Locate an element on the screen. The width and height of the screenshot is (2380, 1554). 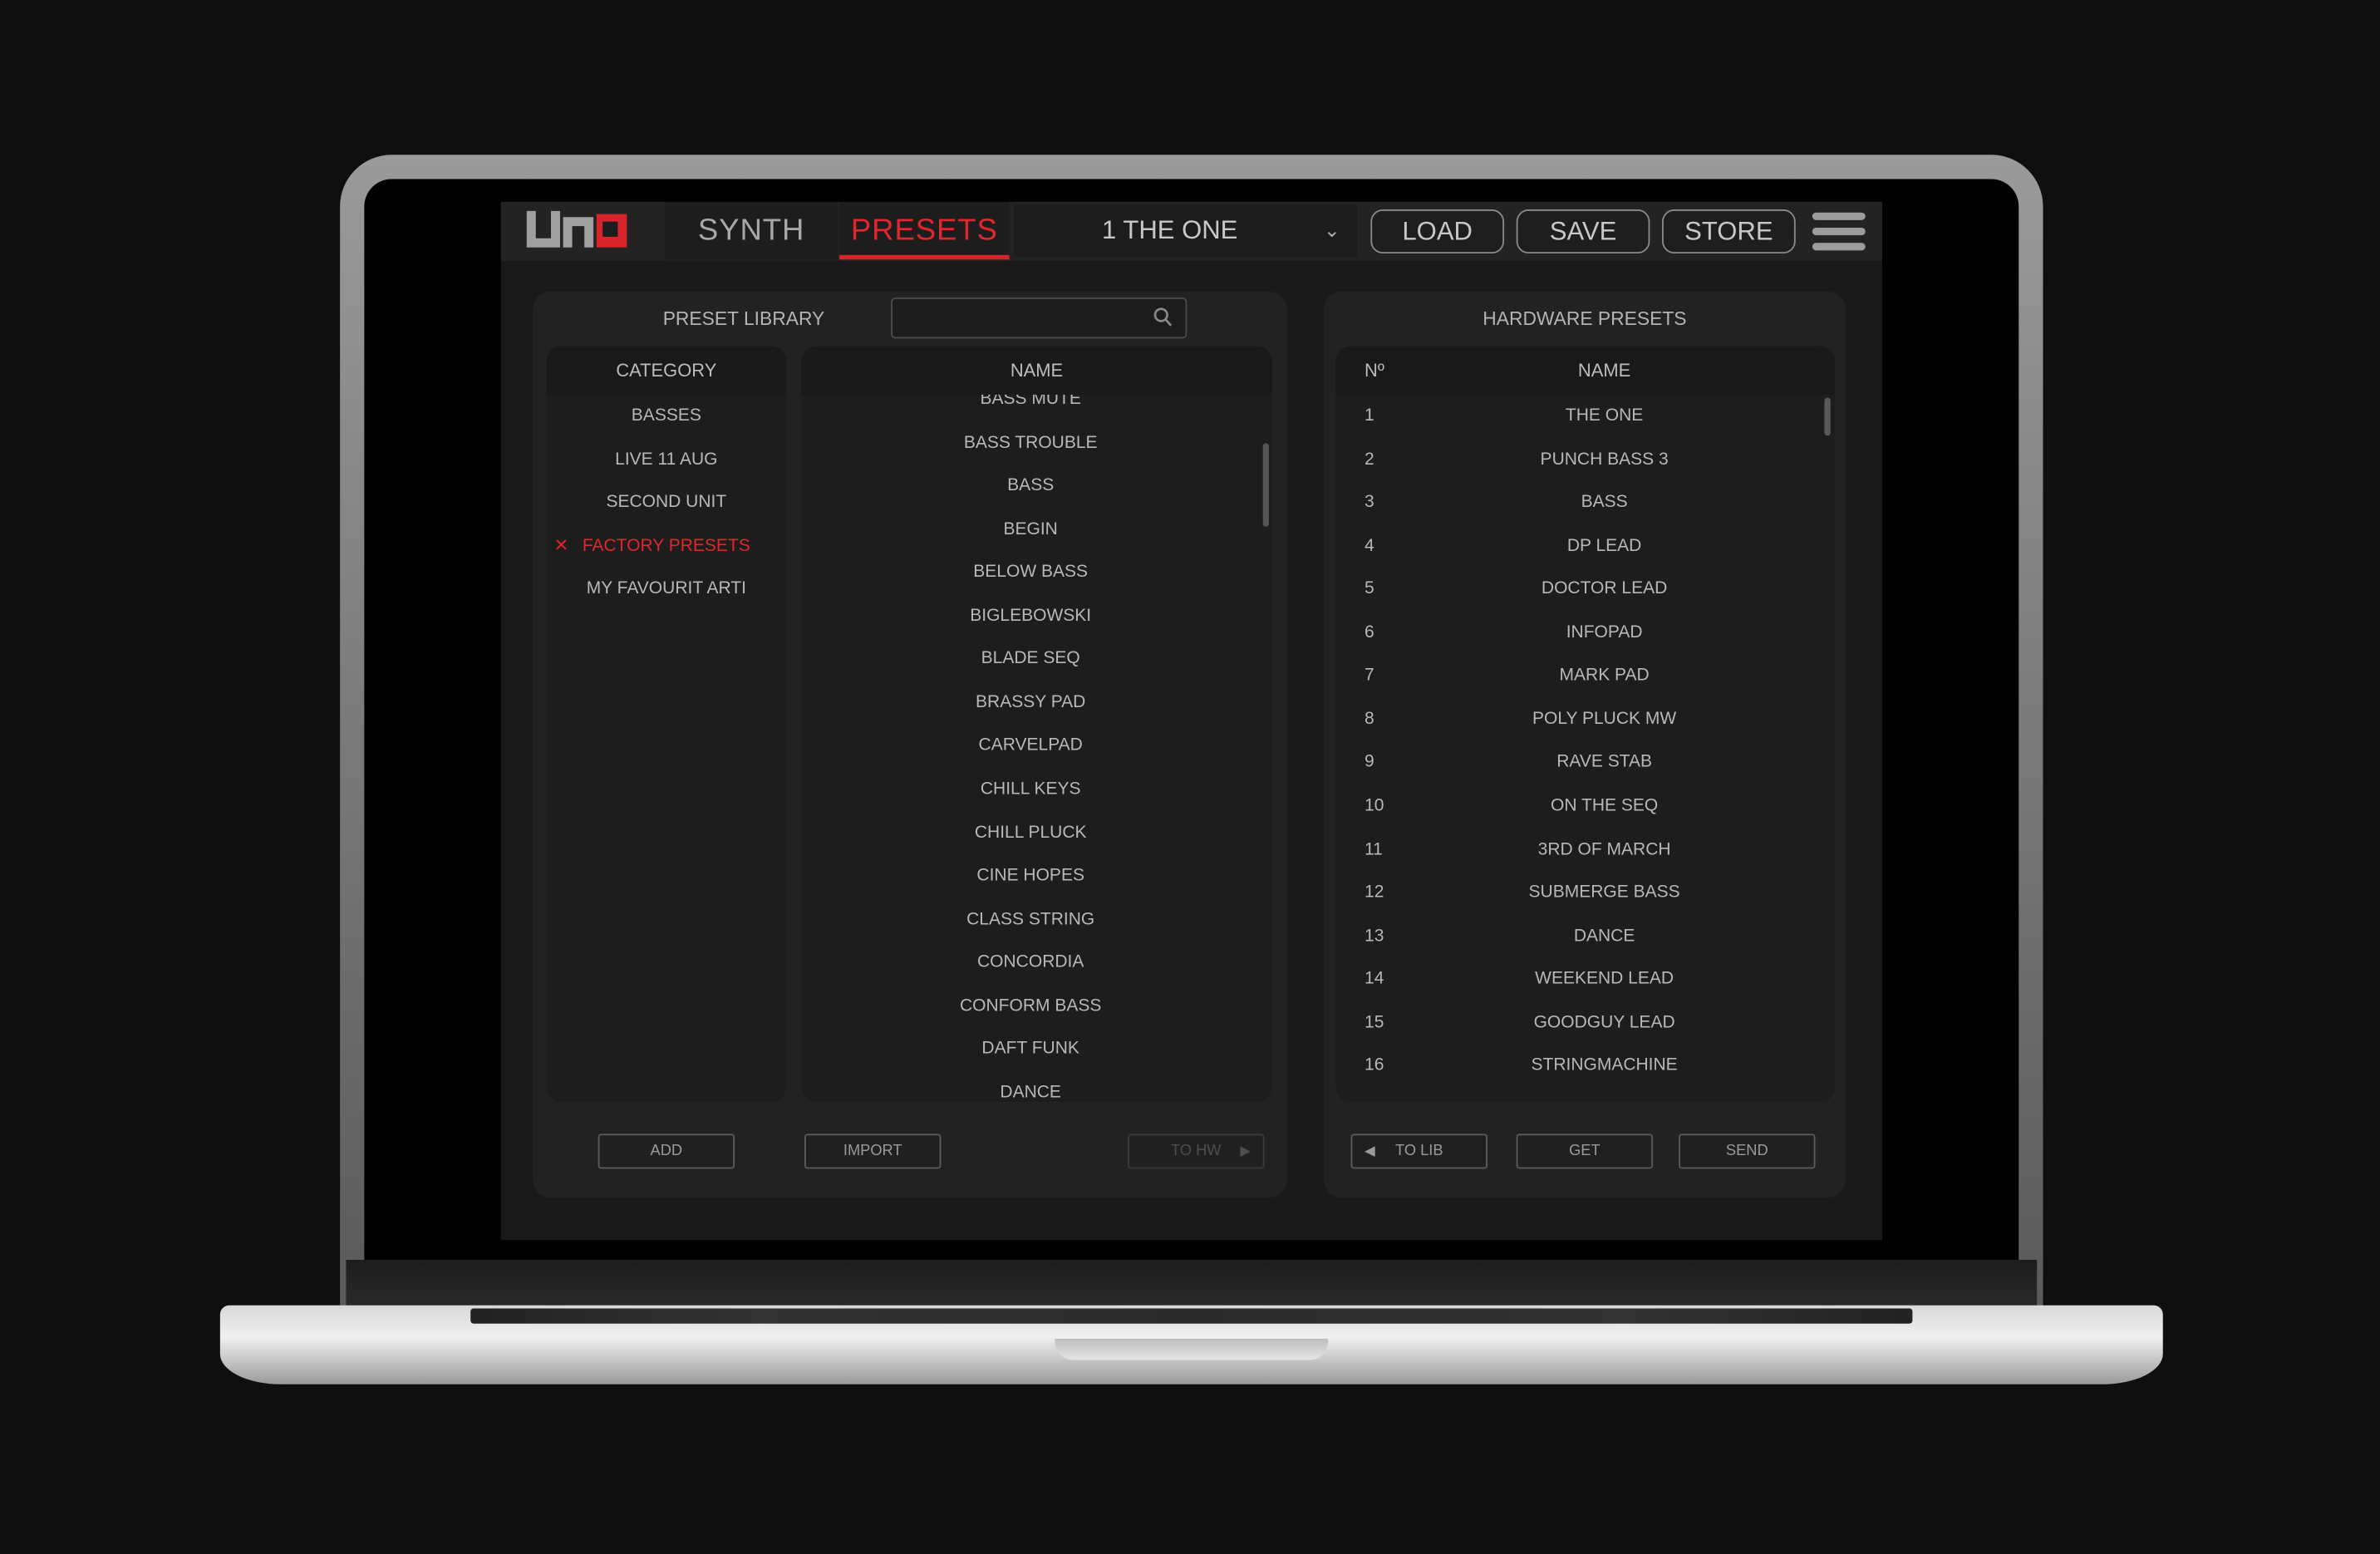
preset-list-item: BIGLEBOWSKI is located at coordinates (1030, 616).